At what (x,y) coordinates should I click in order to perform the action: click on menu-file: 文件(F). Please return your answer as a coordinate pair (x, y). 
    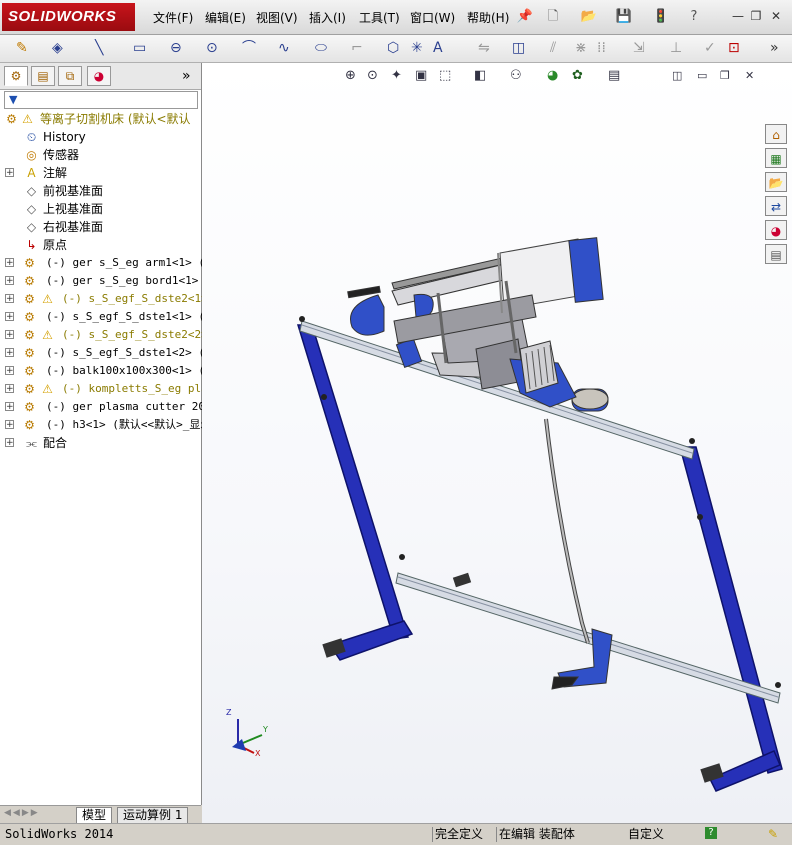
    Looking at the image, I should click on (173, 17).